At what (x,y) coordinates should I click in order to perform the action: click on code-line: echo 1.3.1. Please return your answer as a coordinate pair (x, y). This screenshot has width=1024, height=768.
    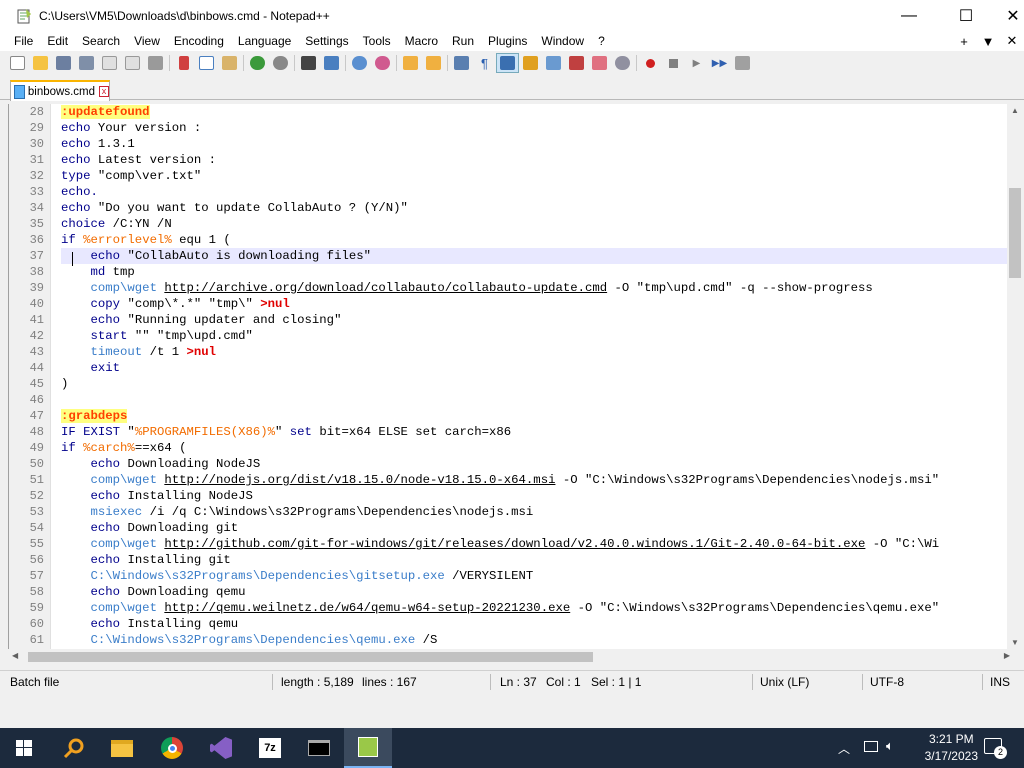
    Looking at the image, I should click on (538, 144).